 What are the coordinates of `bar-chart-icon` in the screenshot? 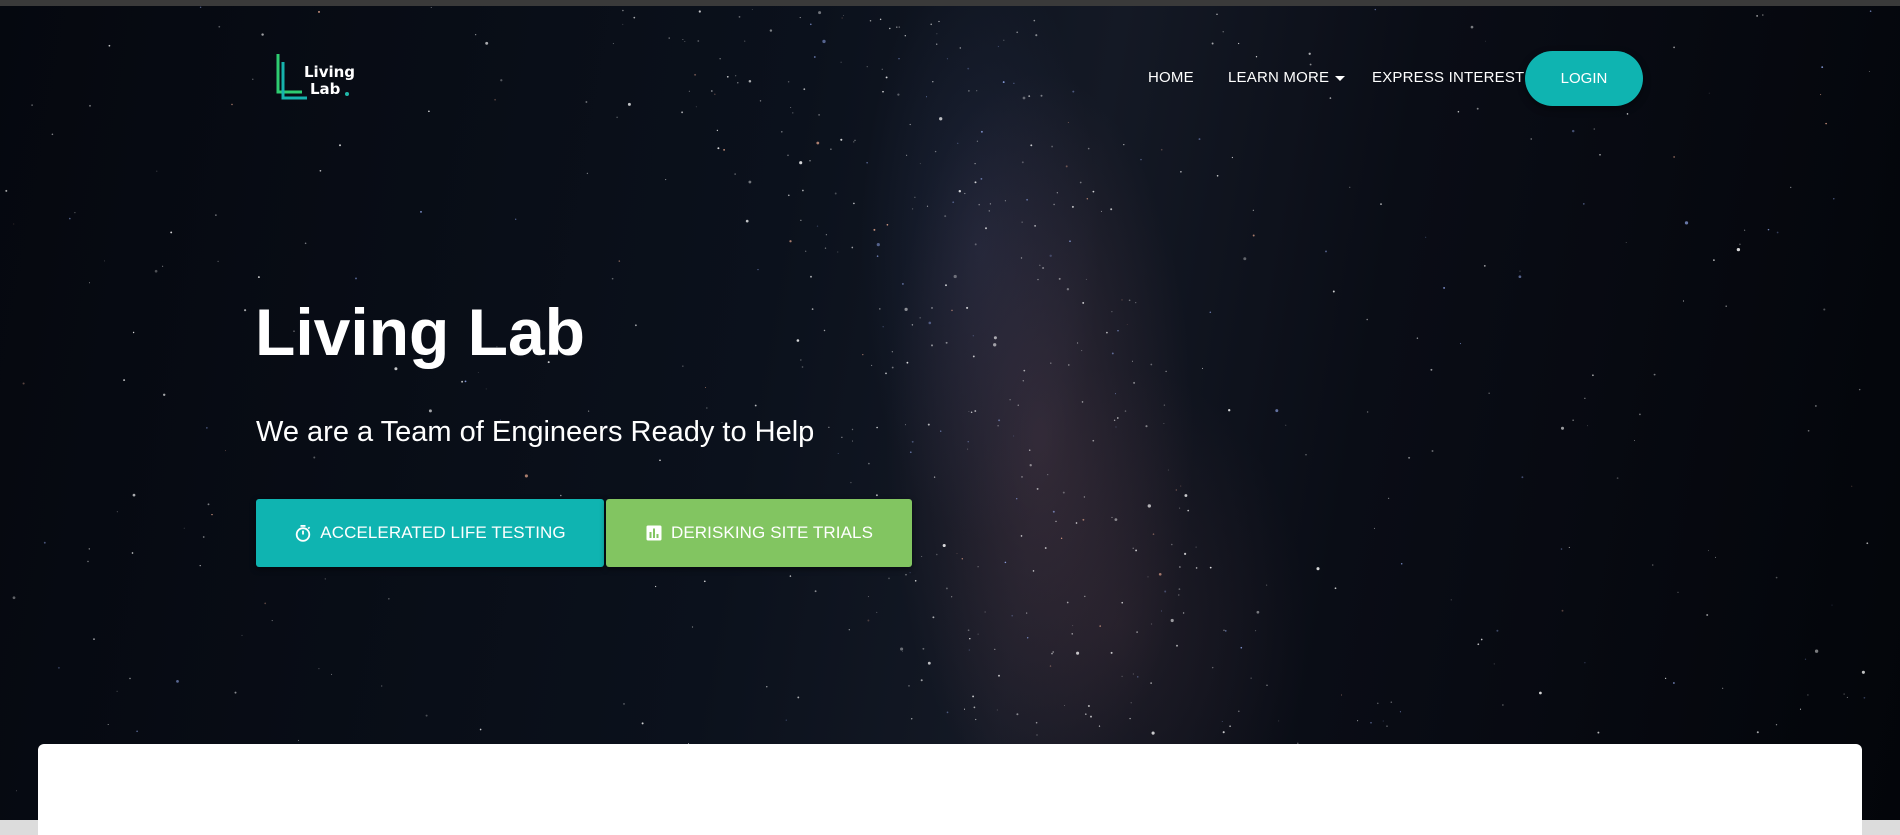 It's located at (654, 533).